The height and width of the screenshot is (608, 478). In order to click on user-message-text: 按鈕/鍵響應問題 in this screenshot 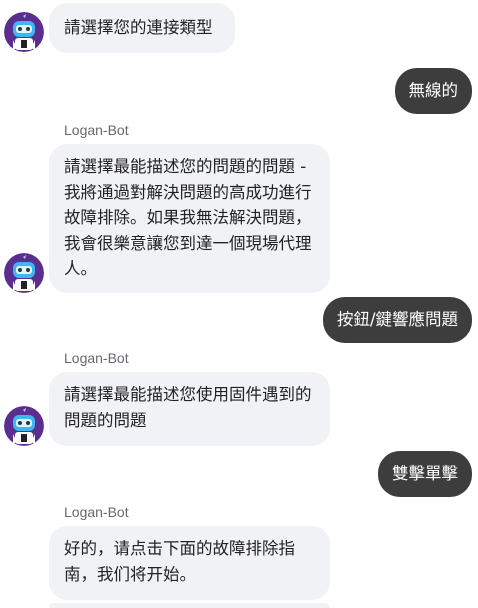, I will do `click(397, 319)`.